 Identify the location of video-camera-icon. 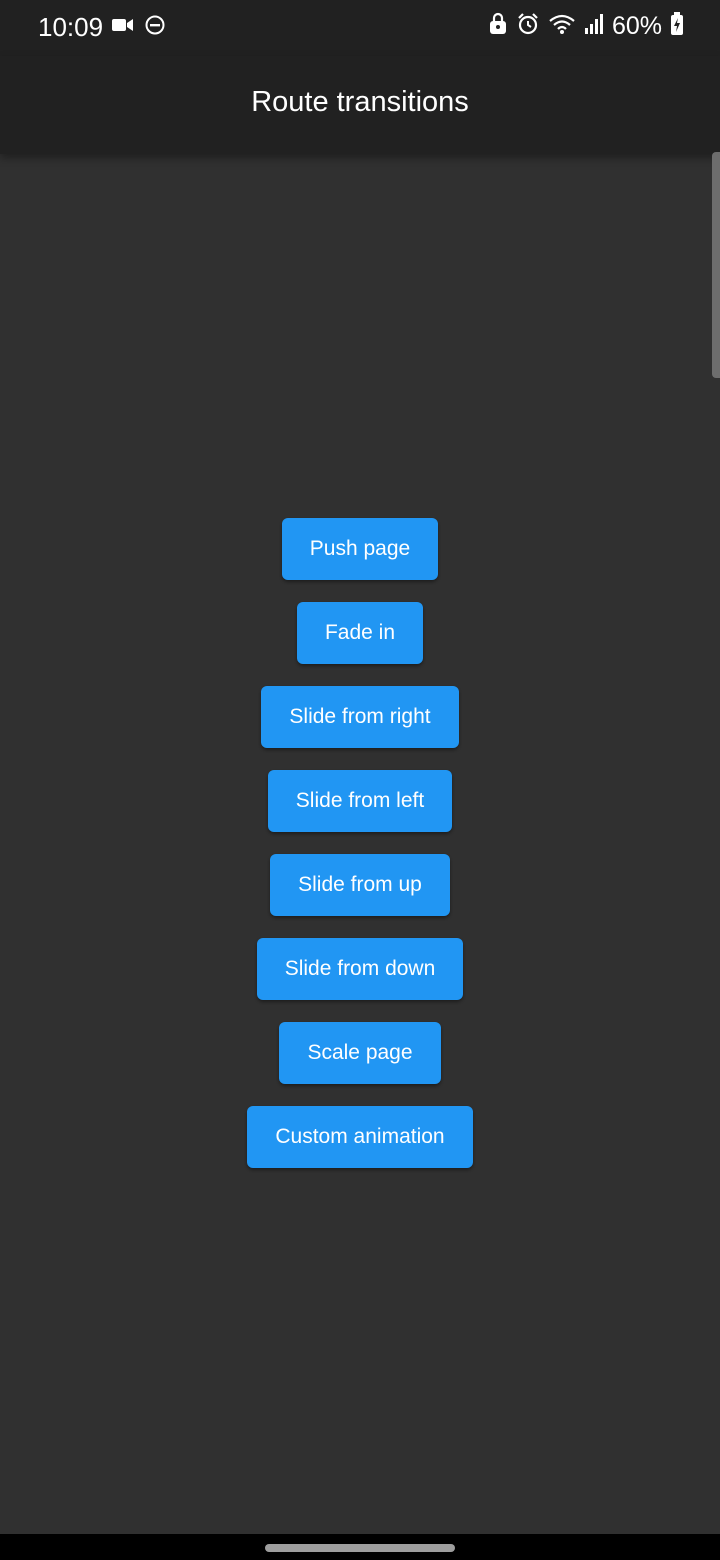
(123, 27).